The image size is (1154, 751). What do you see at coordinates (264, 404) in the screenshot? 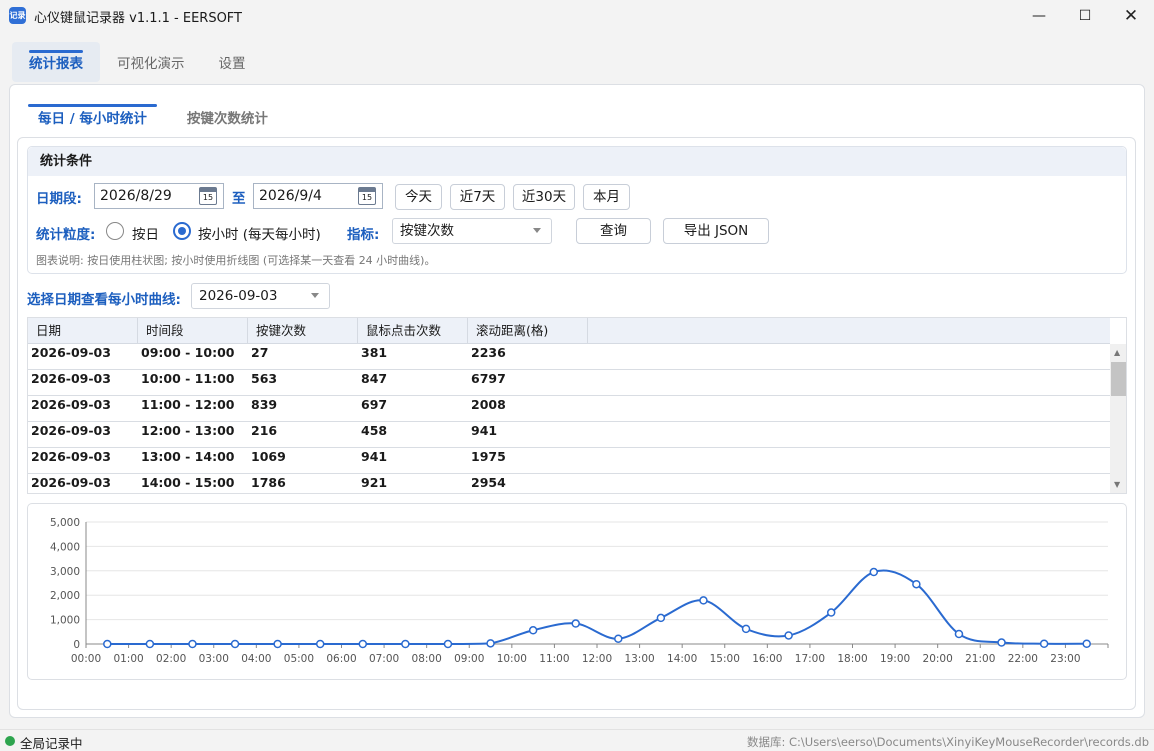
I see `table-cell: 839` at bounding box center [264, 404].